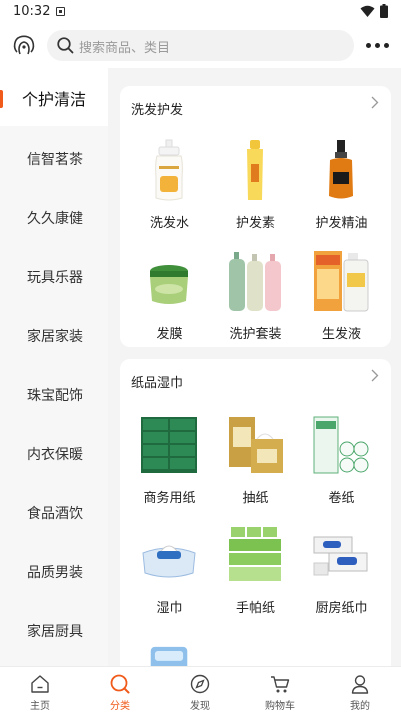 The image size is (401, 713). I want to click on product-conditioner: 护发素, so click(255, 185).